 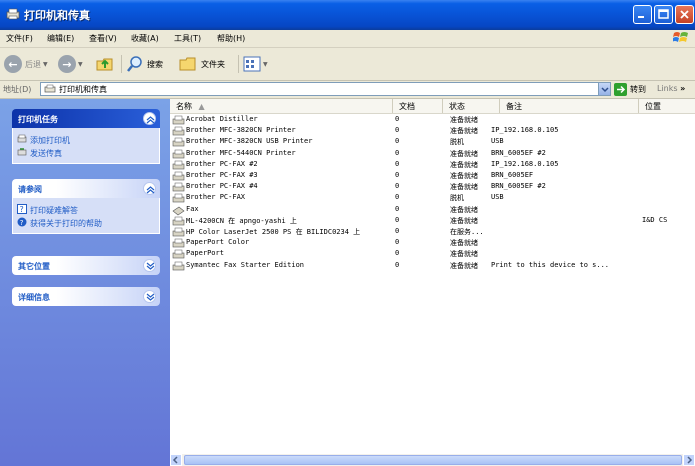 I want to click on column-documents: 文档, so click(x=418, y=106).